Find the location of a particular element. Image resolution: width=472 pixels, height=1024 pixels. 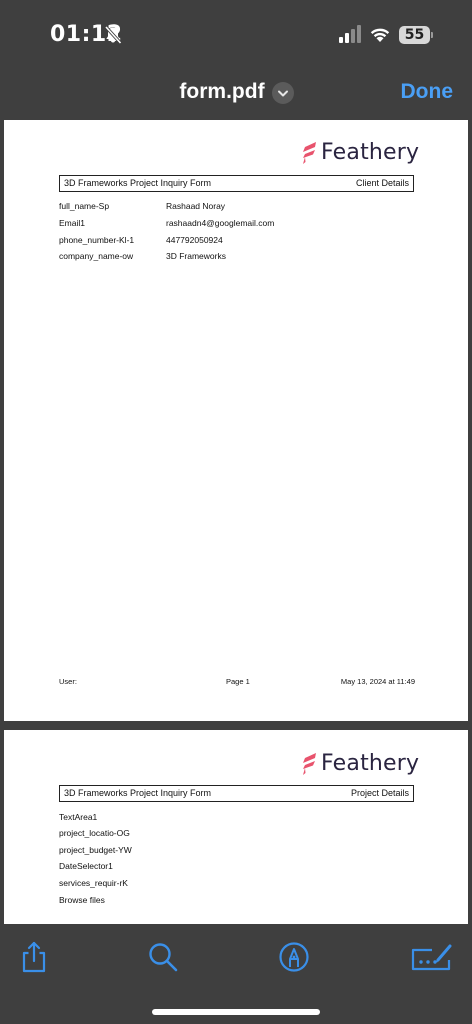

wifi-icon is located at coordinates (380, 35).